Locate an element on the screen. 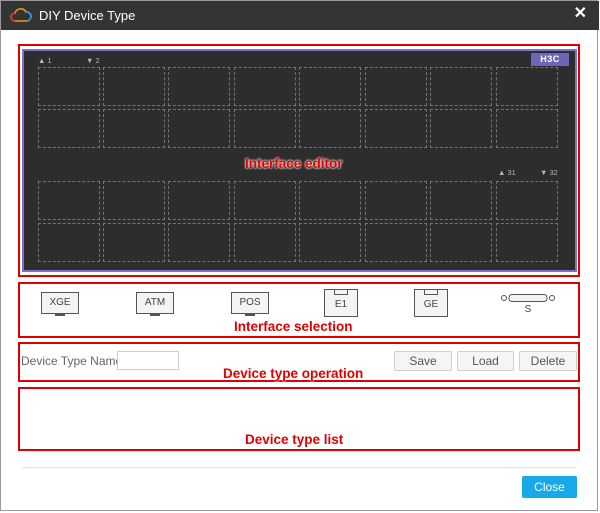  close-icon: ✕ is located at coordinates (580, 14).